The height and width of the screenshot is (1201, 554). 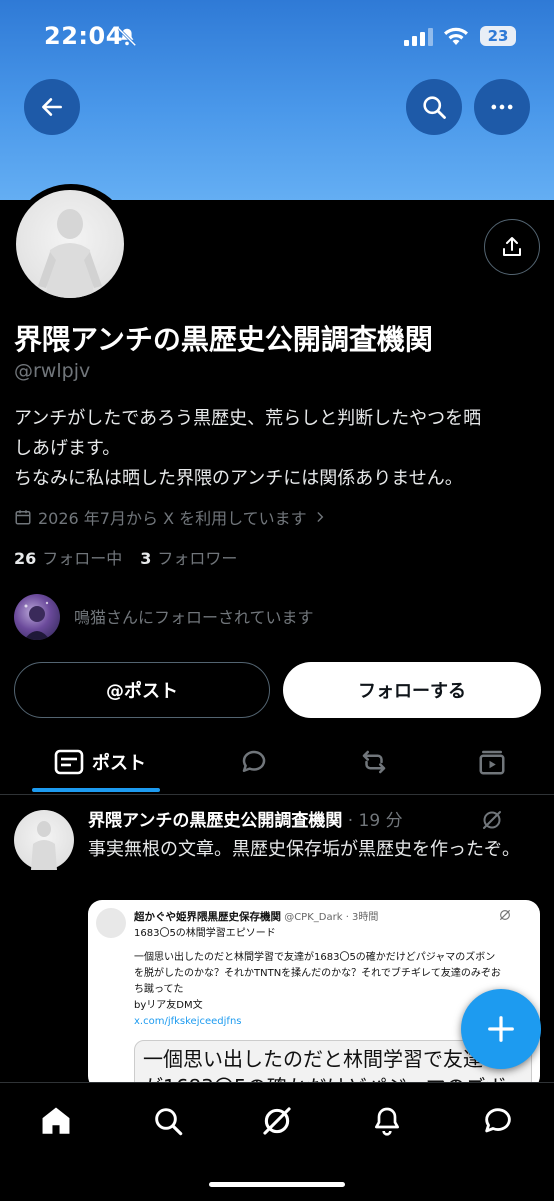 What do you see at coordinates (127, 37) in the screenshot?
I see `bell-off-icon` at bounding box center [127, 37].